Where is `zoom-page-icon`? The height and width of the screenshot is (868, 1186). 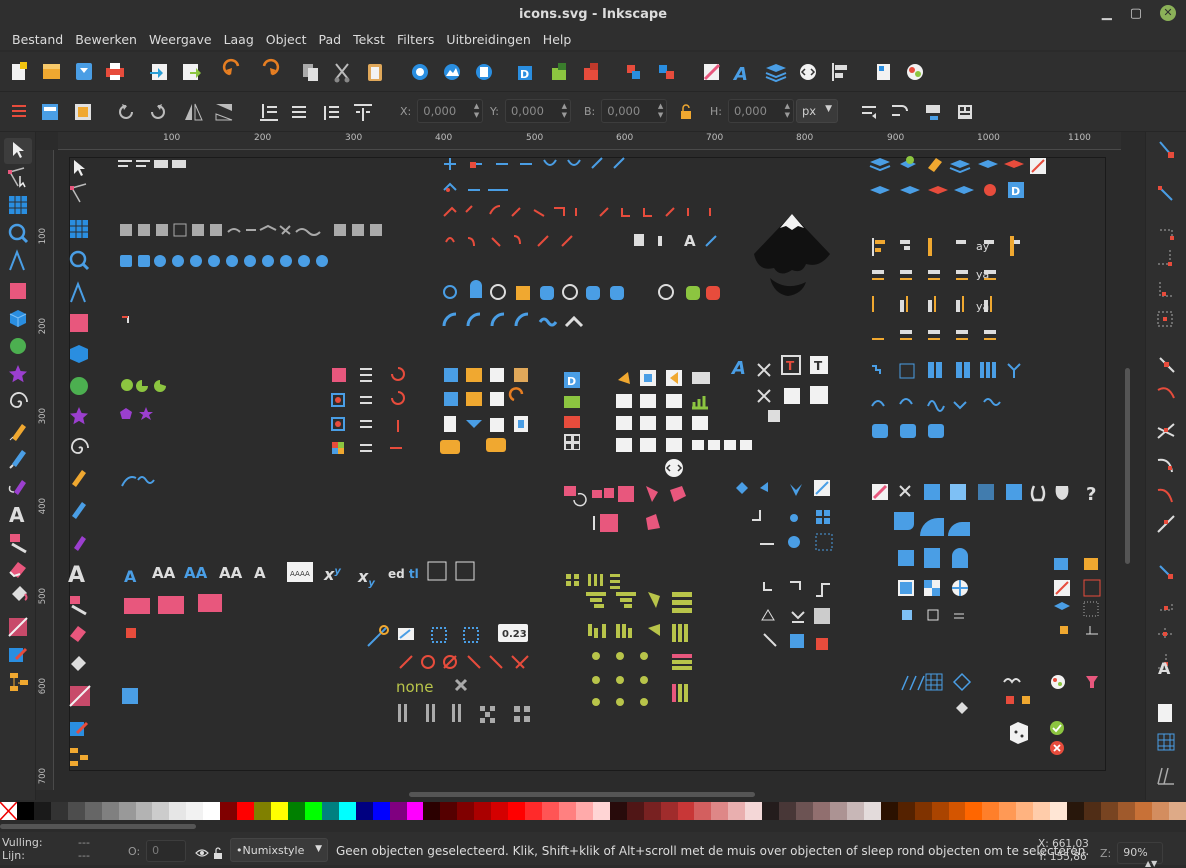 zoom-page-icon is located at coordinates (484, 72).